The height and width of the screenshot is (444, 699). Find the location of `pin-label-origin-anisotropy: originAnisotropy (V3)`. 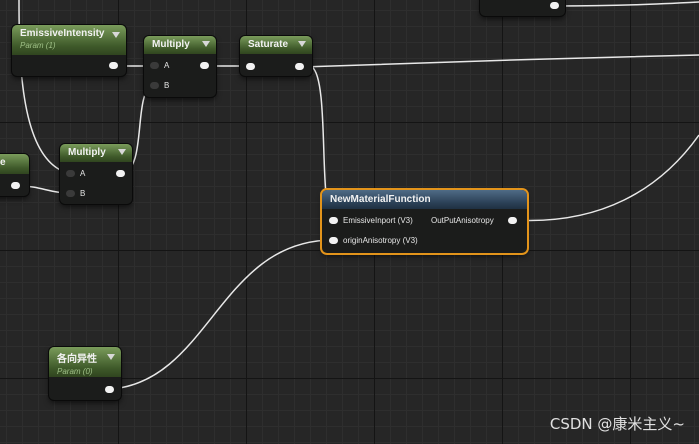

pin-label-origin-anisotropy: originAnisotropy (V3) is located at coordinates (380, 240).